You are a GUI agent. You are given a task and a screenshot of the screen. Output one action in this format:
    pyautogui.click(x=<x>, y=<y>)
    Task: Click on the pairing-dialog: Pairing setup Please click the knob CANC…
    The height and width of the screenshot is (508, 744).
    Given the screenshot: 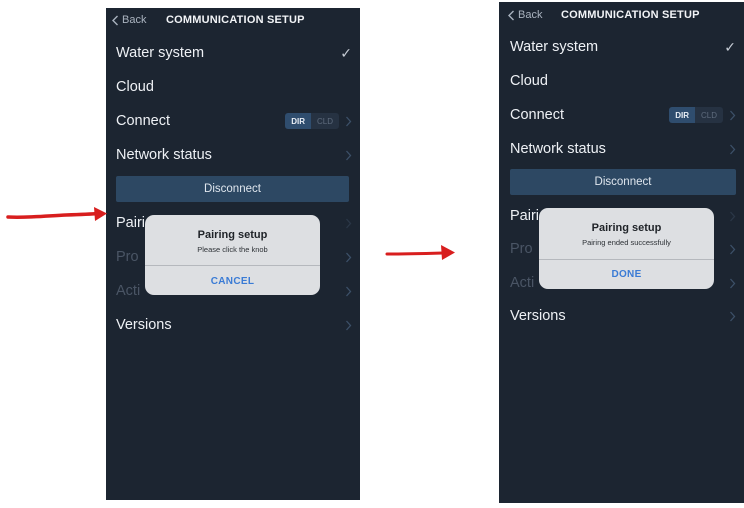 What is the action you would take?
    pyautogui.click(x=232, y=255)
    